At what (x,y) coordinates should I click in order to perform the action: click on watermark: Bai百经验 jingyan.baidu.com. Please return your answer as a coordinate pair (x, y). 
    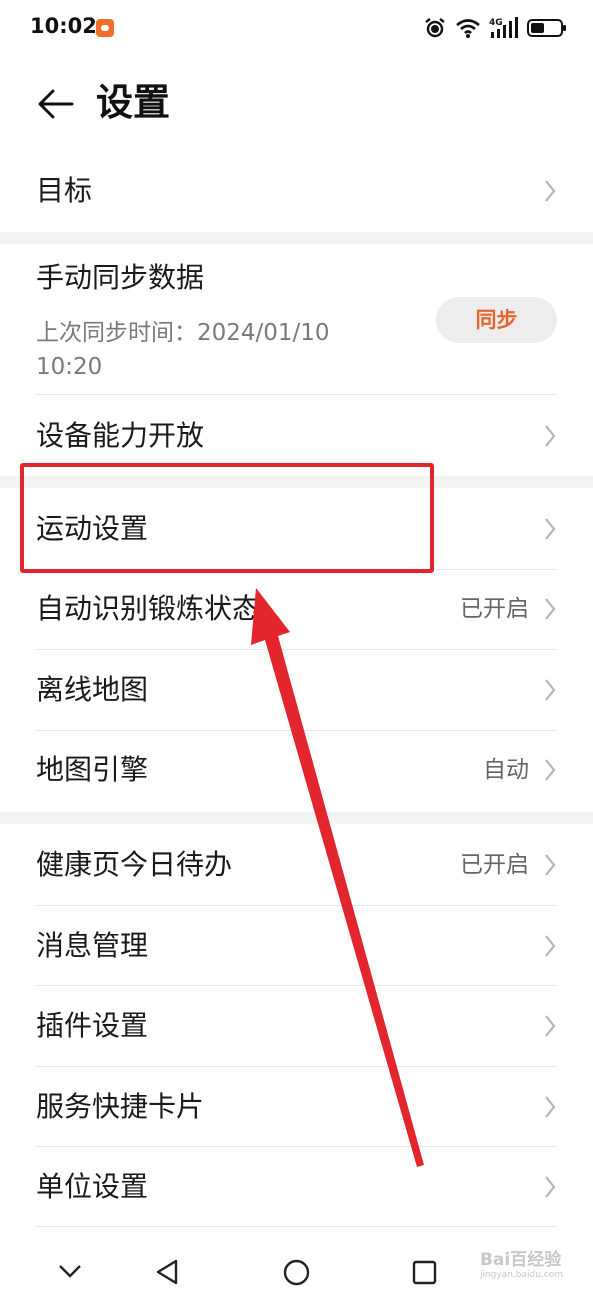
    Looking at the image, I should click on (521, 1262).